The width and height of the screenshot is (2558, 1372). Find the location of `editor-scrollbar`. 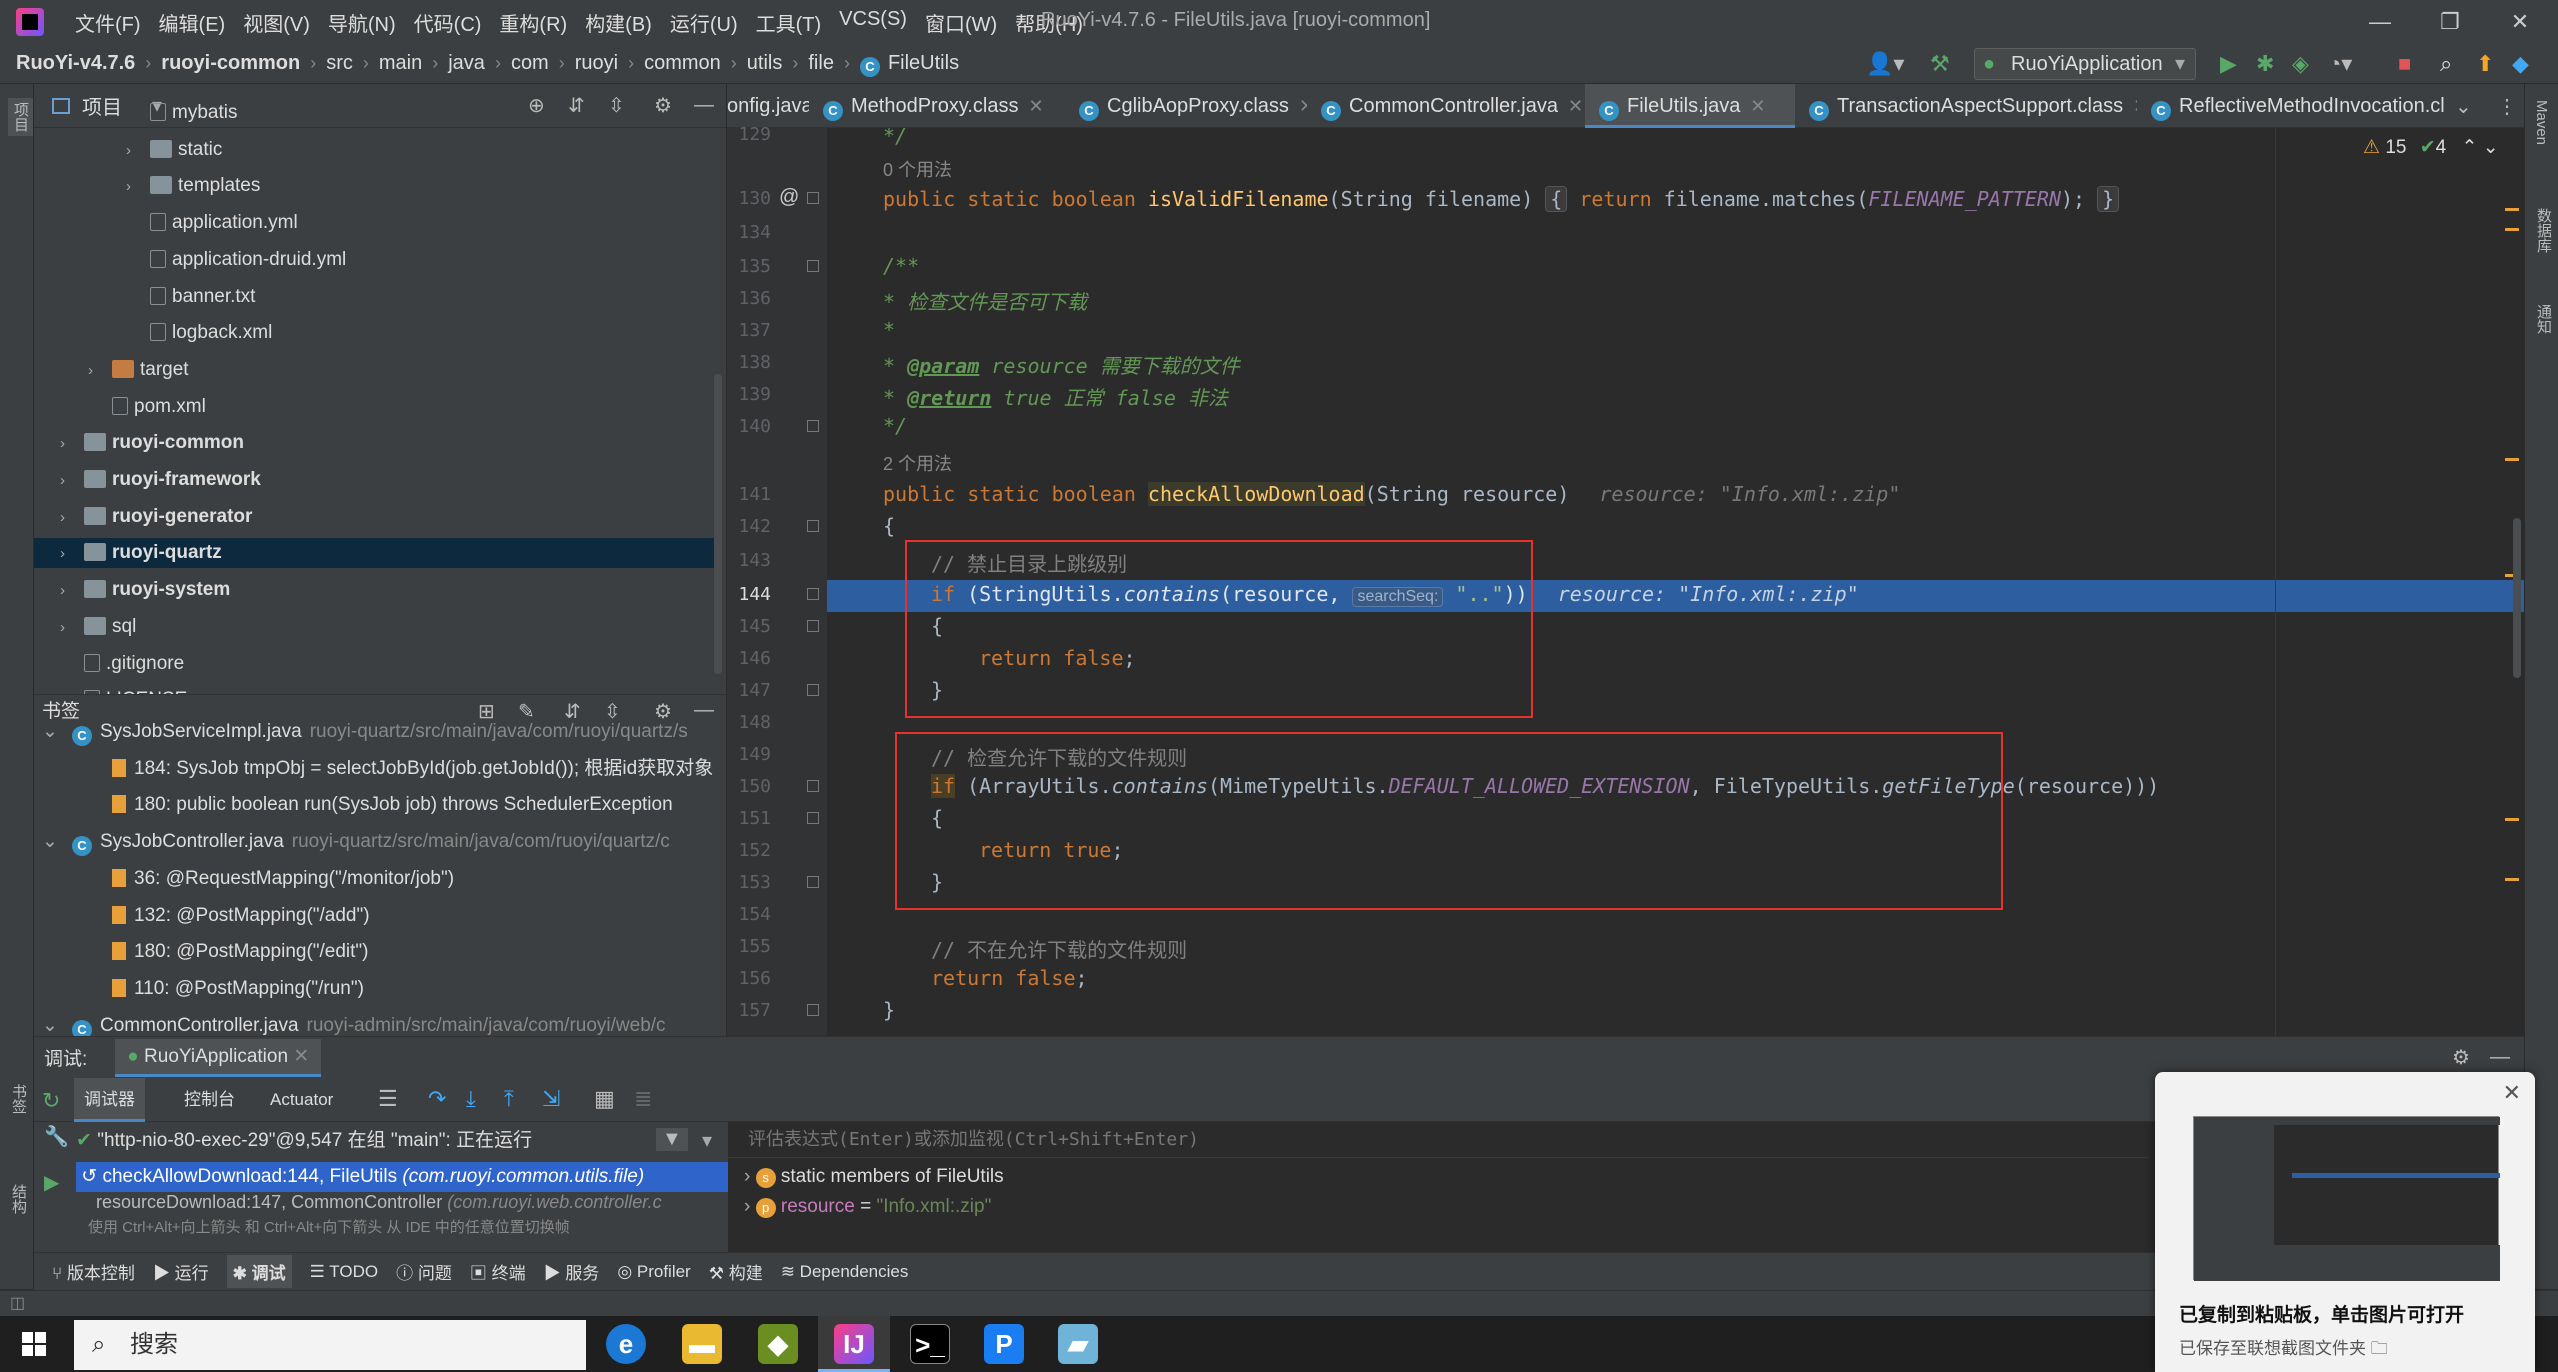

editor-scrollbar is located at coordinates (2517, 598).